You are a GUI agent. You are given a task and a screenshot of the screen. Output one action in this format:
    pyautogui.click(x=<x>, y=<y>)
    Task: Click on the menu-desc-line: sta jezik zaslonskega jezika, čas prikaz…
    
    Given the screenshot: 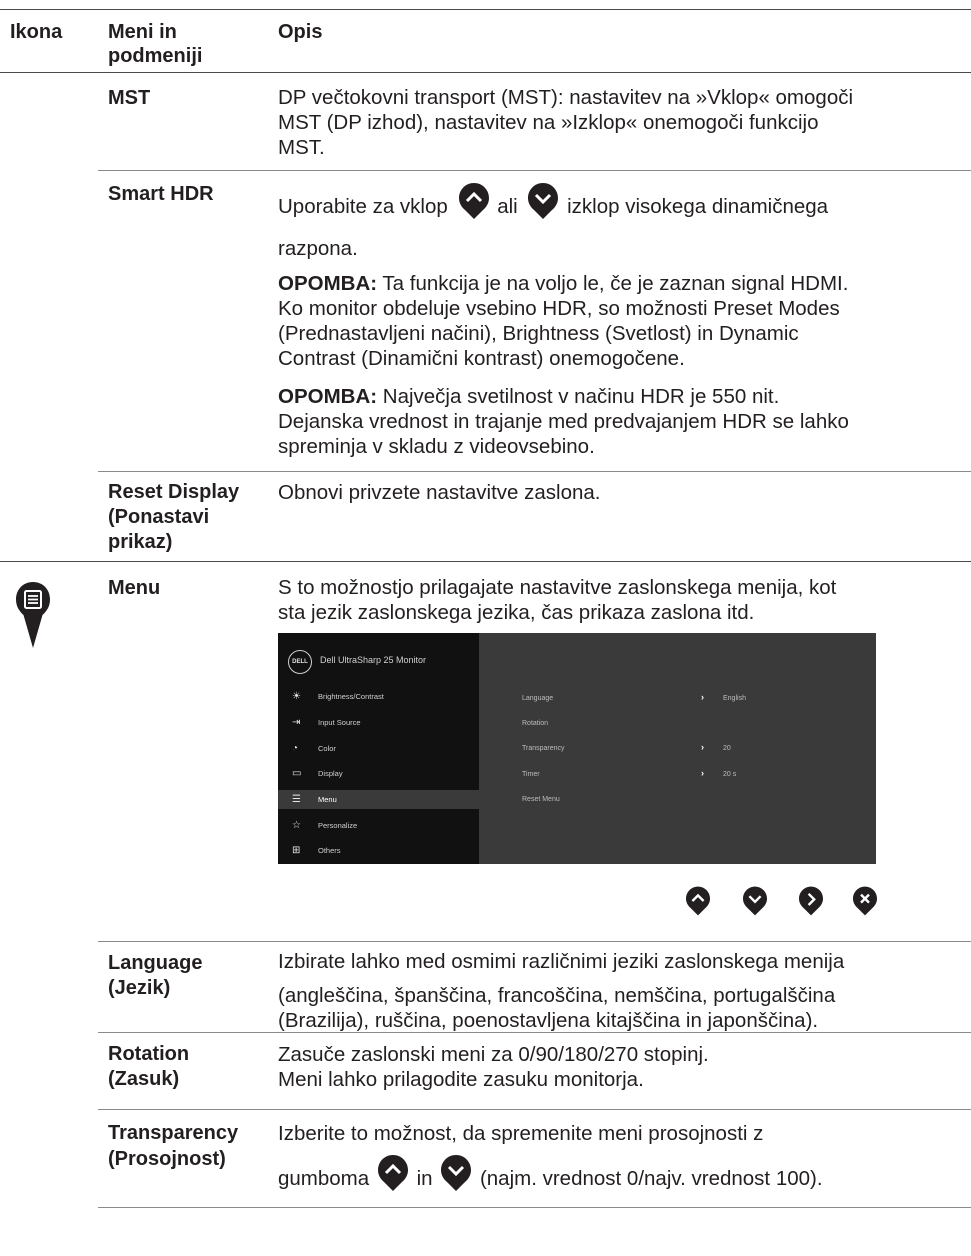 What is the action you would take?
    pyautogui.click(x=516, y=612)
    